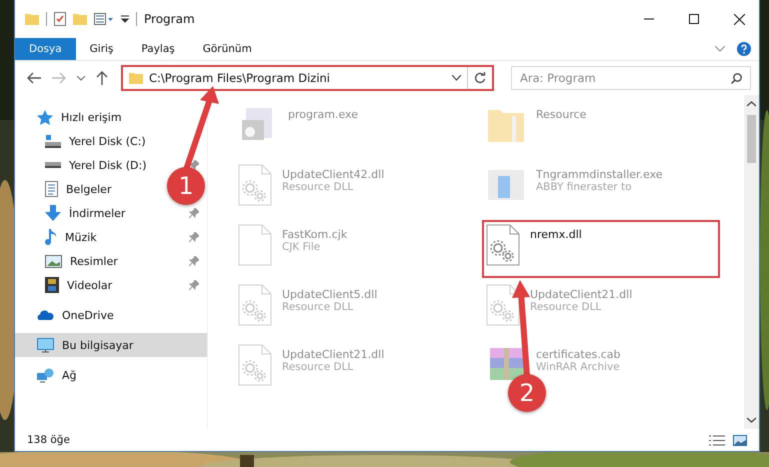 This screenshot has width=769, height=467. What do you see at coordinates (48, 440) in the screenshot?
I see `item-count: 138 öğe` at bounding box center [48, 440].